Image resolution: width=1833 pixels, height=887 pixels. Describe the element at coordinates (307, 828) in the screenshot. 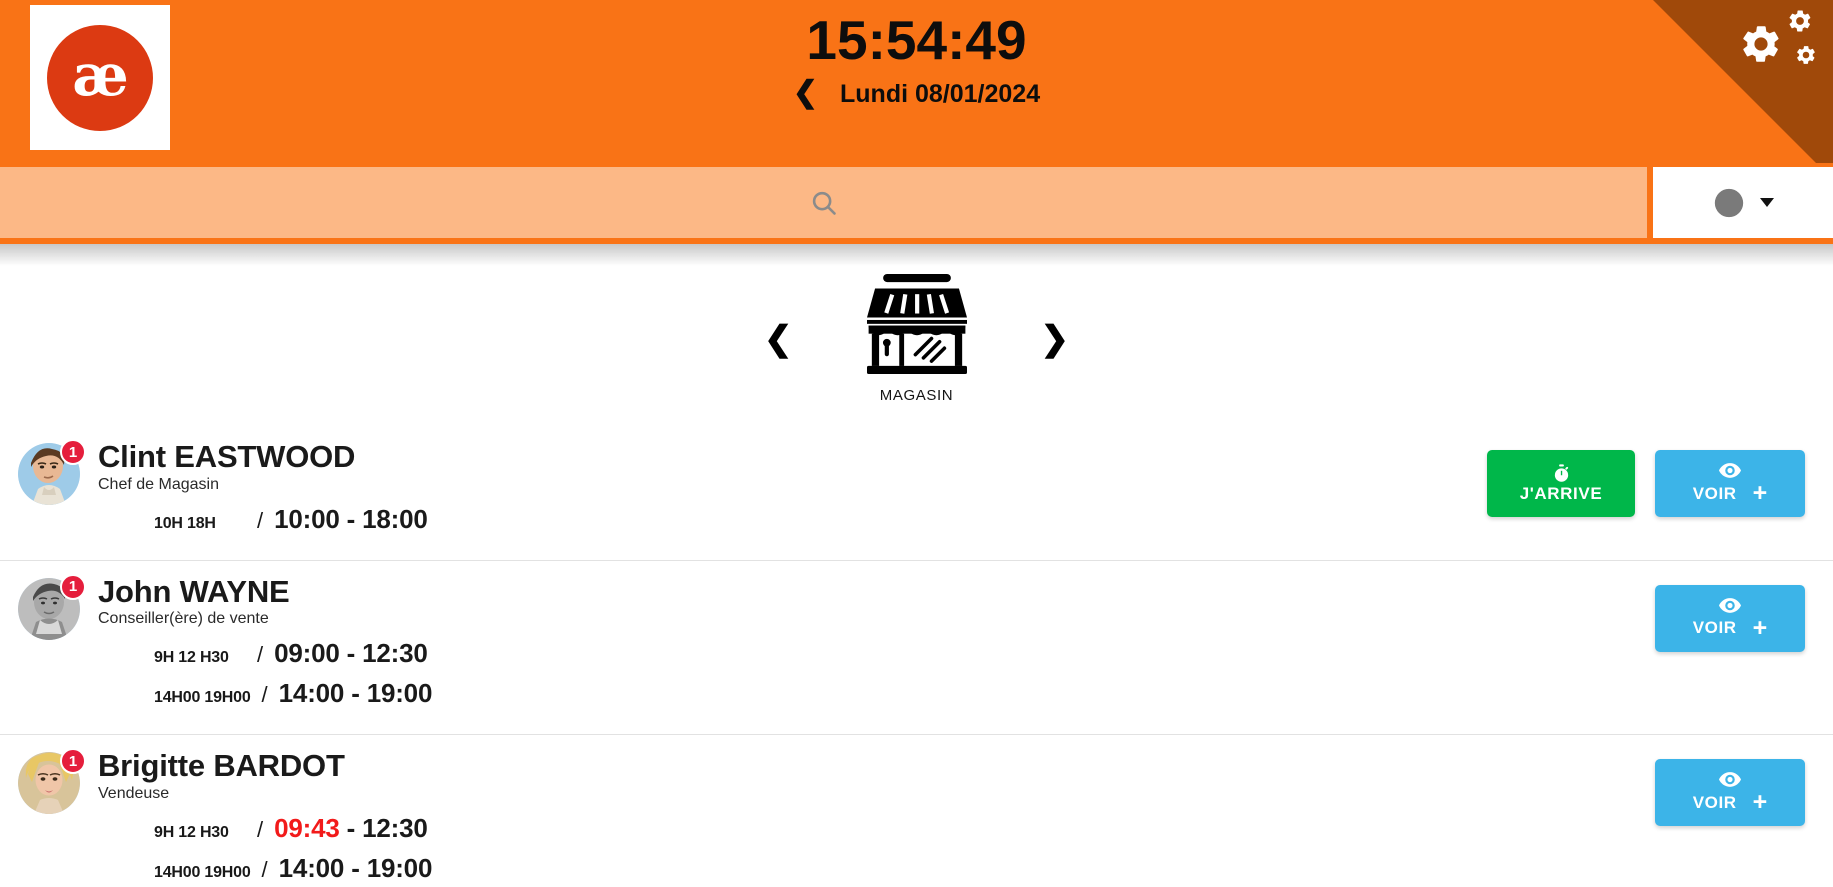

I see `shift-start: 09:43` at that location.